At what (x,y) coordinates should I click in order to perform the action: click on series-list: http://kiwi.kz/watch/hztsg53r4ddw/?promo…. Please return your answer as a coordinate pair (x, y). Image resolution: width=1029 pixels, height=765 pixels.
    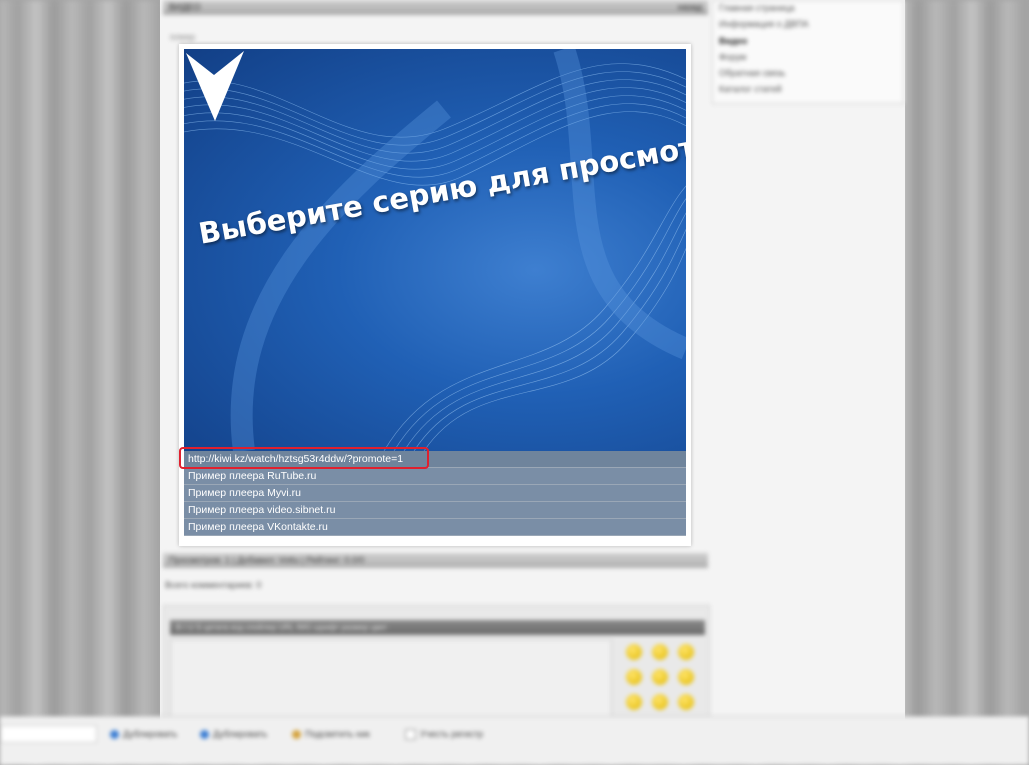
    Looking at the image, I should click on (435, 493).